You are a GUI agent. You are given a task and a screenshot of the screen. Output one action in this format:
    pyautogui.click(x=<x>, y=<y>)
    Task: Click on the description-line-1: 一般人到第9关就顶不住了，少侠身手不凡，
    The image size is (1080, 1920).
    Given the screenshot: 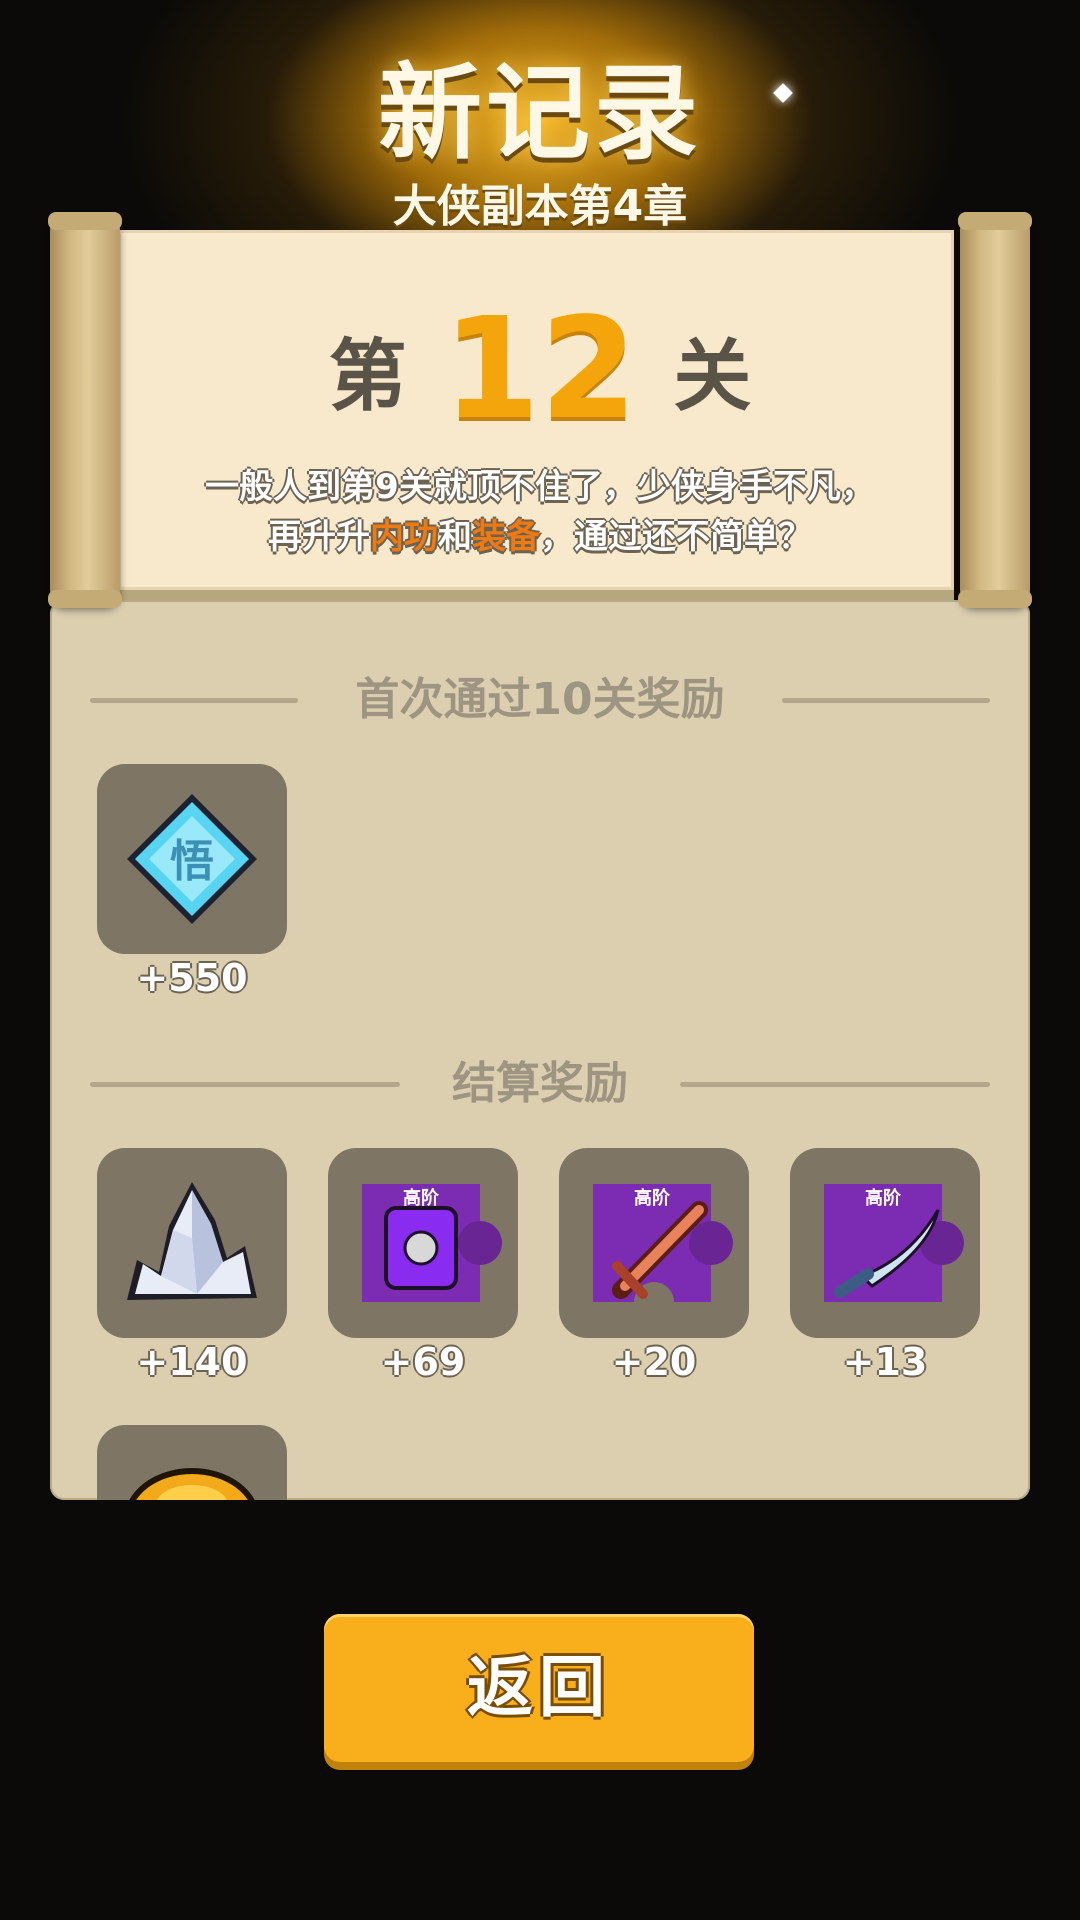 What is the action you would take?
    pyautogui.click(x=540, y=487)
    